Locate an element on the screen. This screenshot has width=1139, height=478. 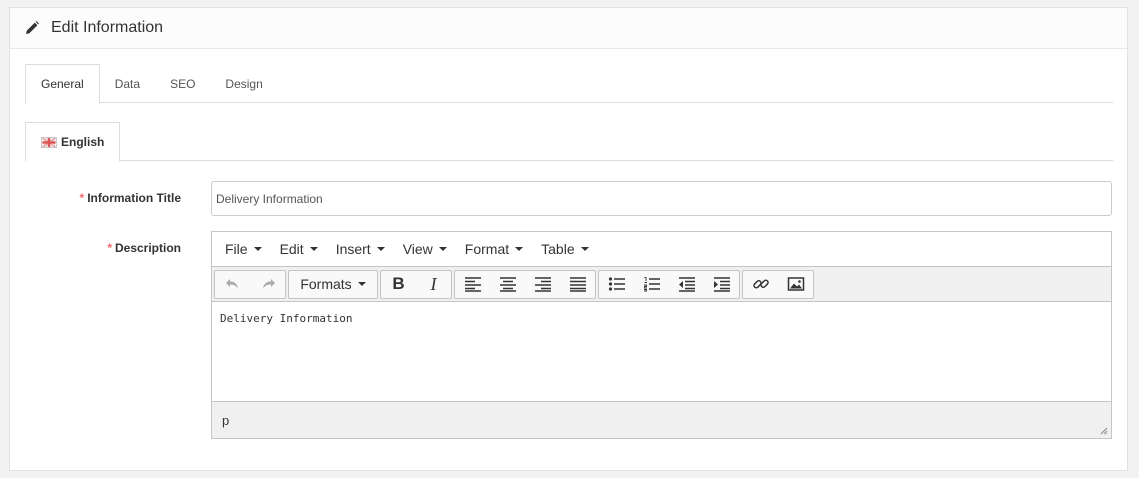
align-right-button is located at coordinates (542, 284).